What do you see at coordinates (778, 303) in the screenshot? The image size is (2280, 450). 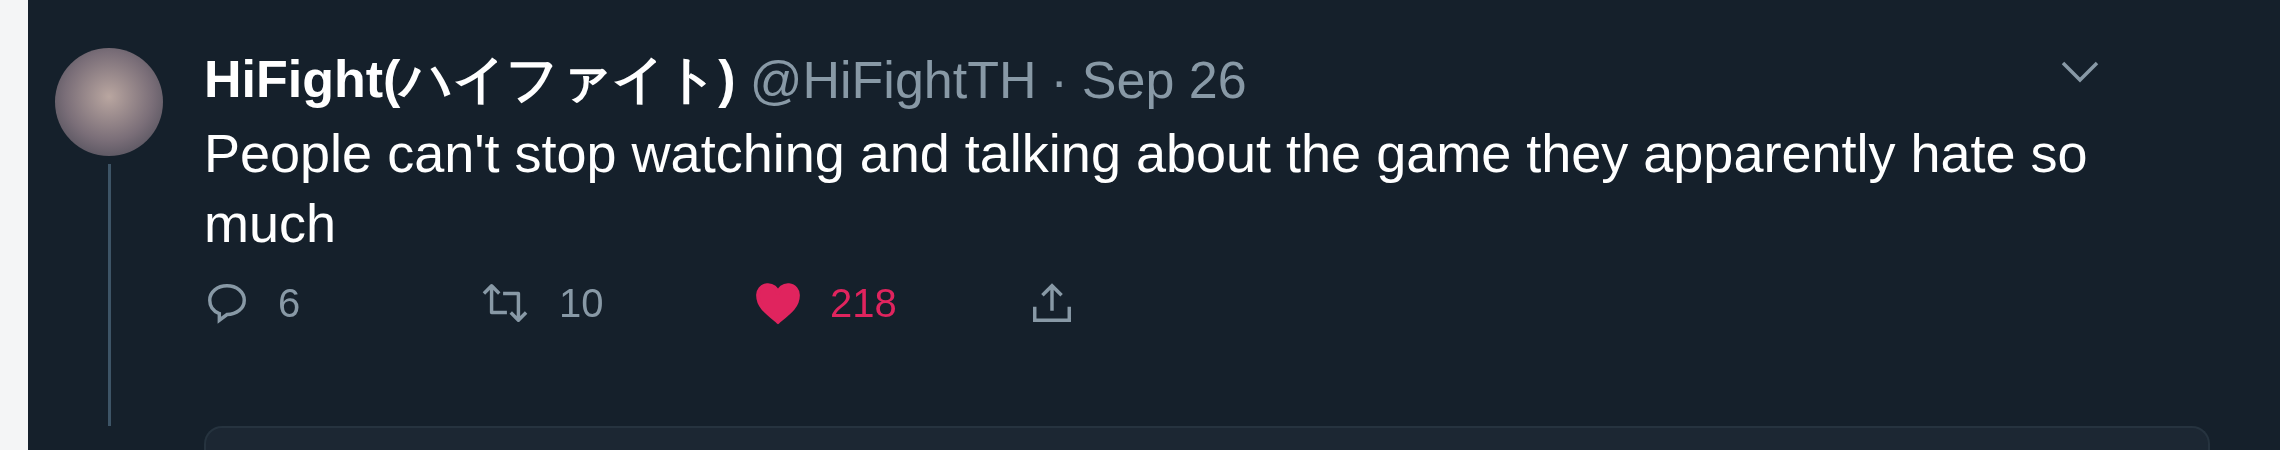 I see `heart-icon` at bounding box center [778, 303].